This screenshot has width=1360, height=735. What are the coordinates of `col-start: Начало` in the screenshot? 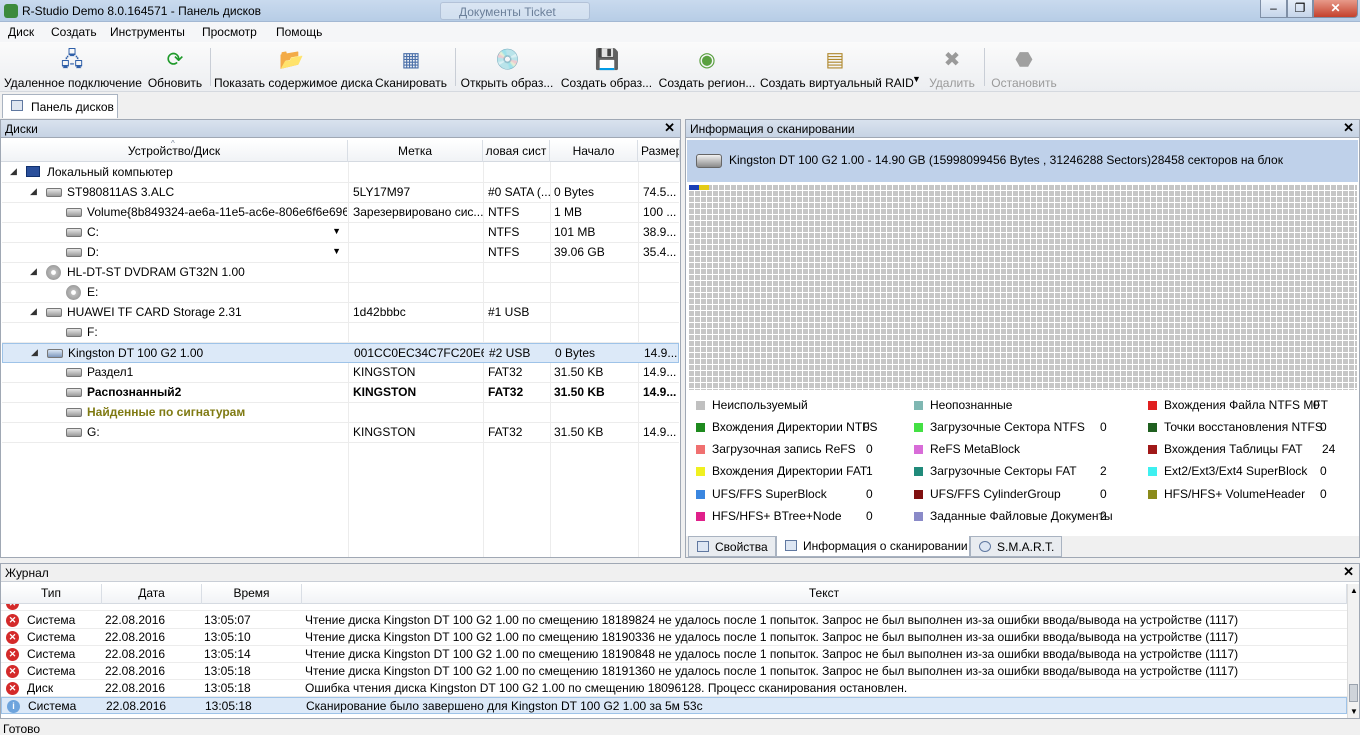 It's located at (594, 151).